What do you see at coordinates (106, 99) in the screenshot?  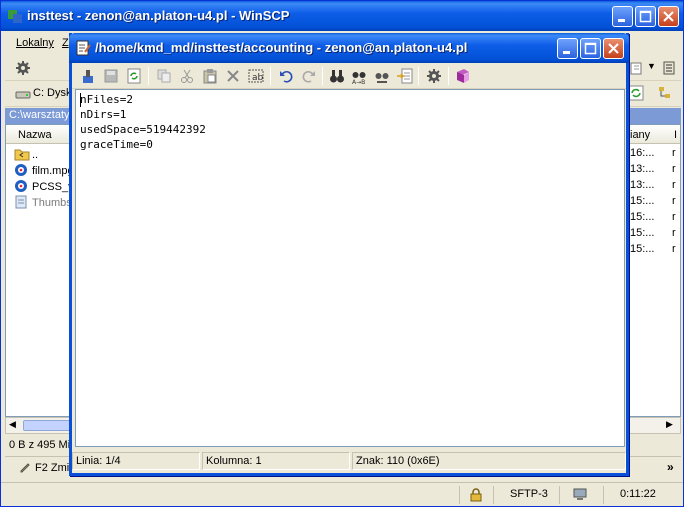 I see `text-line: nFiles=2` at bounding box center [106, 99].